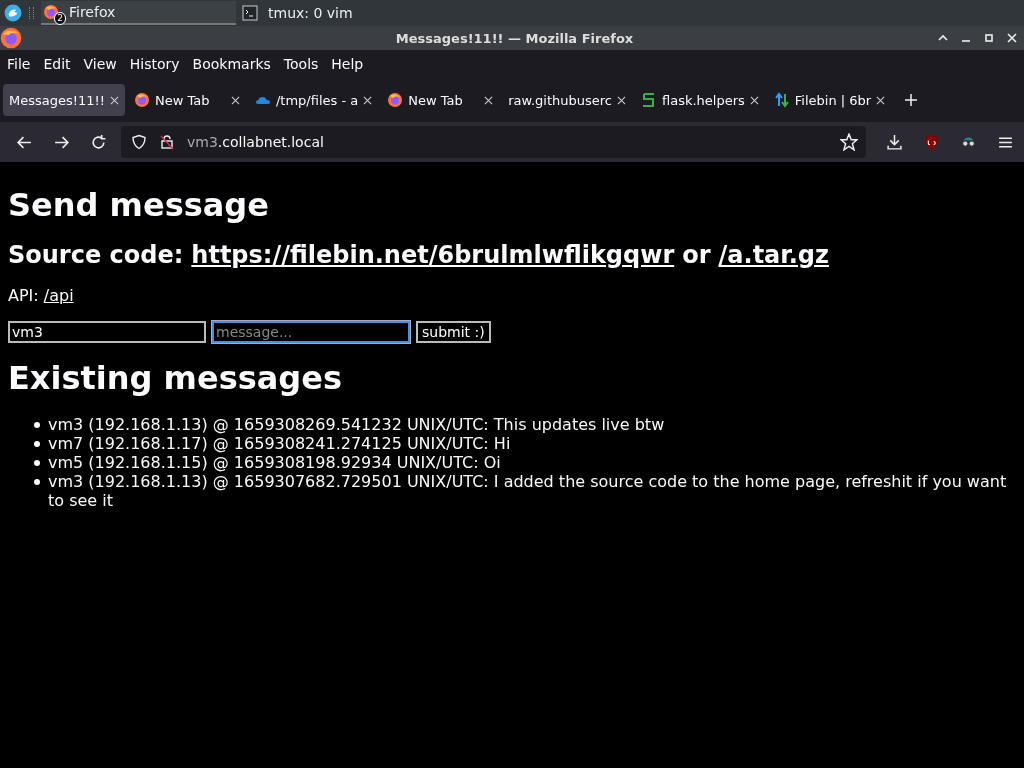 The image size is (1024, 768). What do you see at coordinates (931, 142) in the screenshot?
I see `shield-extension-icon` at bounding box center [931, 142].